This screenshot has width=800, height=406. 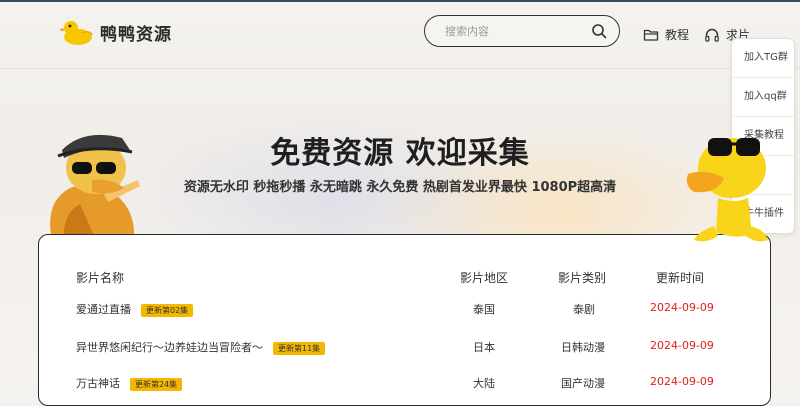 What do you see at coordinates (583, 383) in the screenshot?
I see `row-category: 国产动漫` at bounding box center [583, 383].